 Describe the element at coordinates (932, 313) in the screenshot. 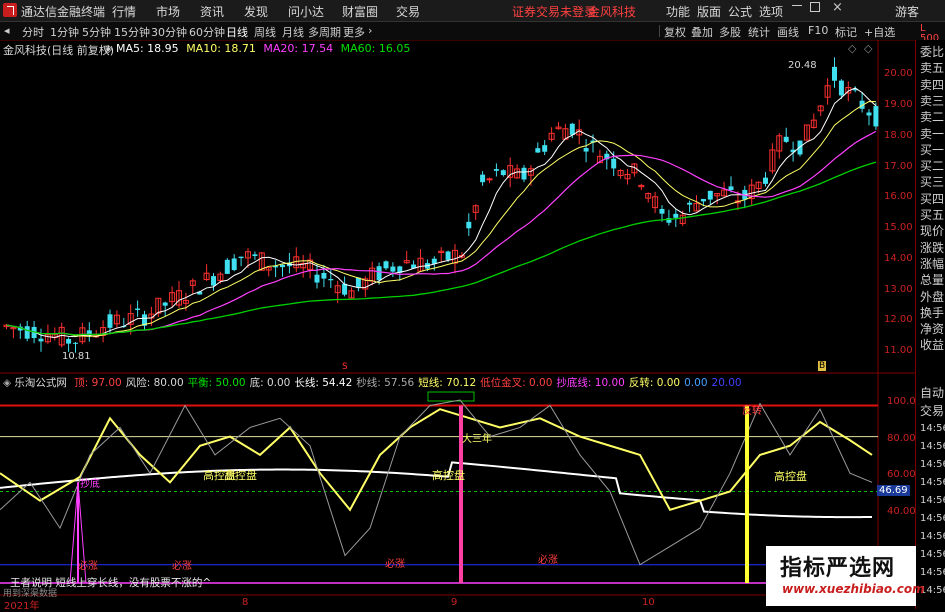

I see `side-item-16: 换手` at that location.